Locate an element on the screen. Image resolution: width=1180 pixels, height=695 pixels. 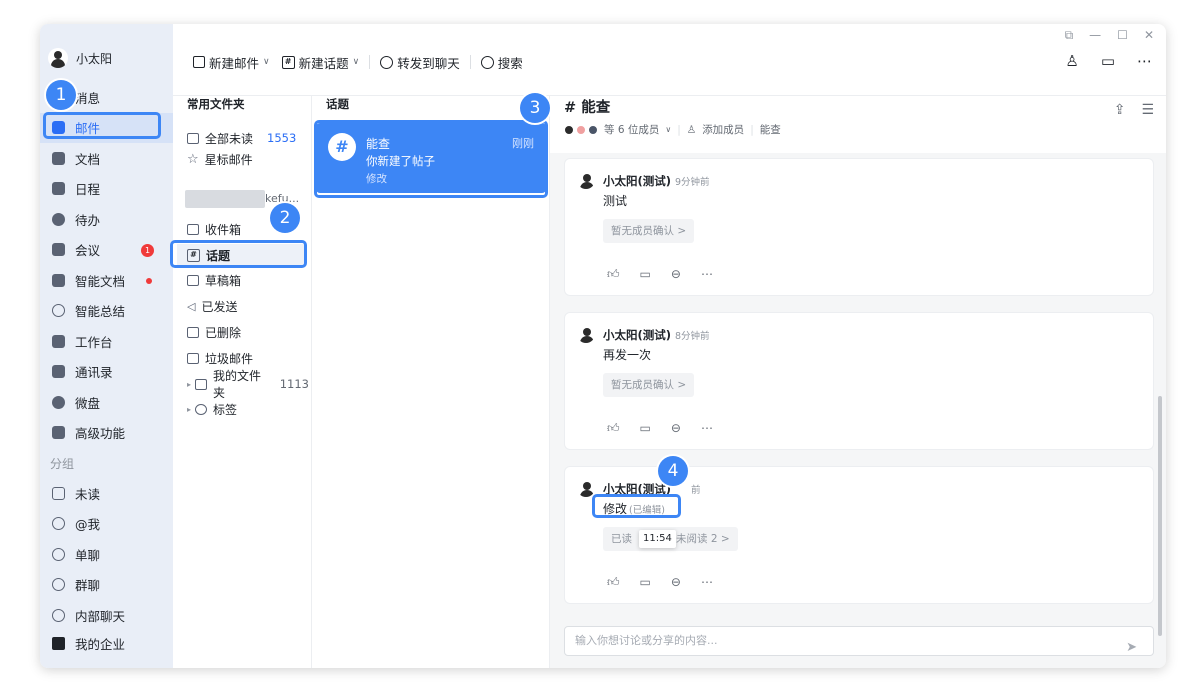
nav-item-docs: 文档 is located at coordinates (106, 158).